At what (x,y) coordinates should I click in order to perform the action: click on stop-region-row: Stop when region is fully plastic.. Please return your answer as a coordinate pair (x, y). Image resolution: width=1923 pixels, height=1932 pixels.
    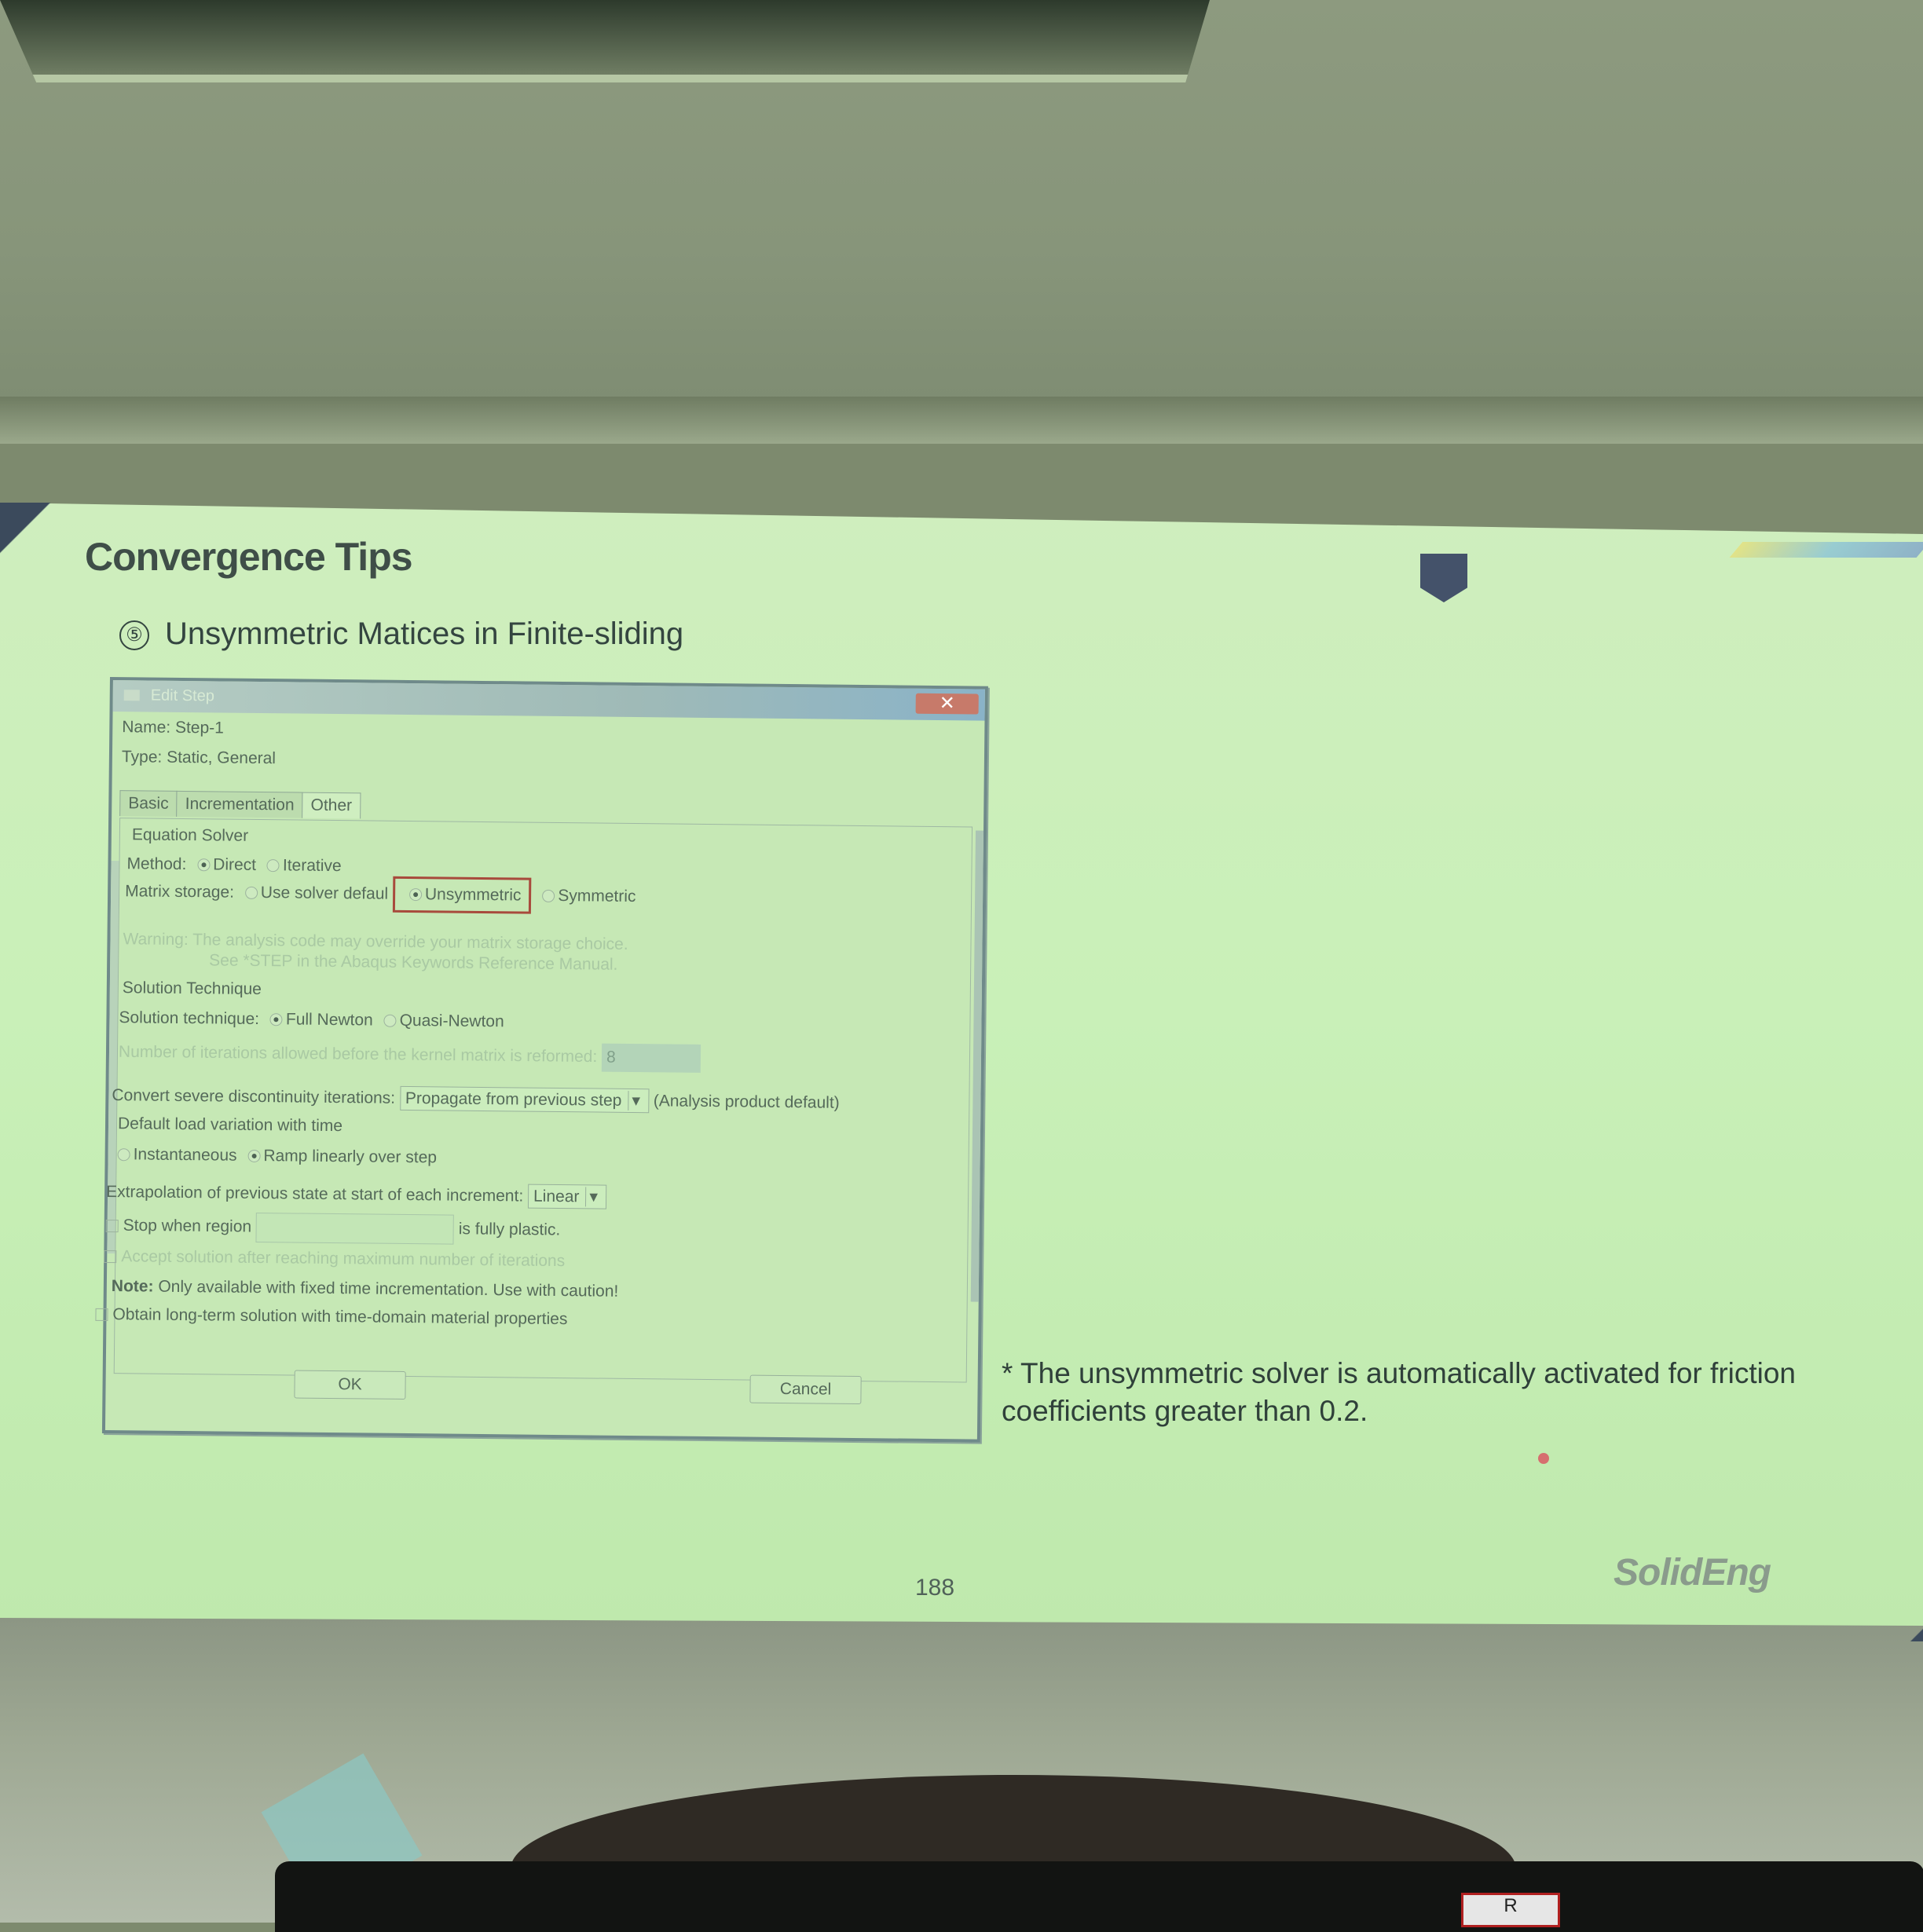
    Looking at the image, I should click on (332, 1229).